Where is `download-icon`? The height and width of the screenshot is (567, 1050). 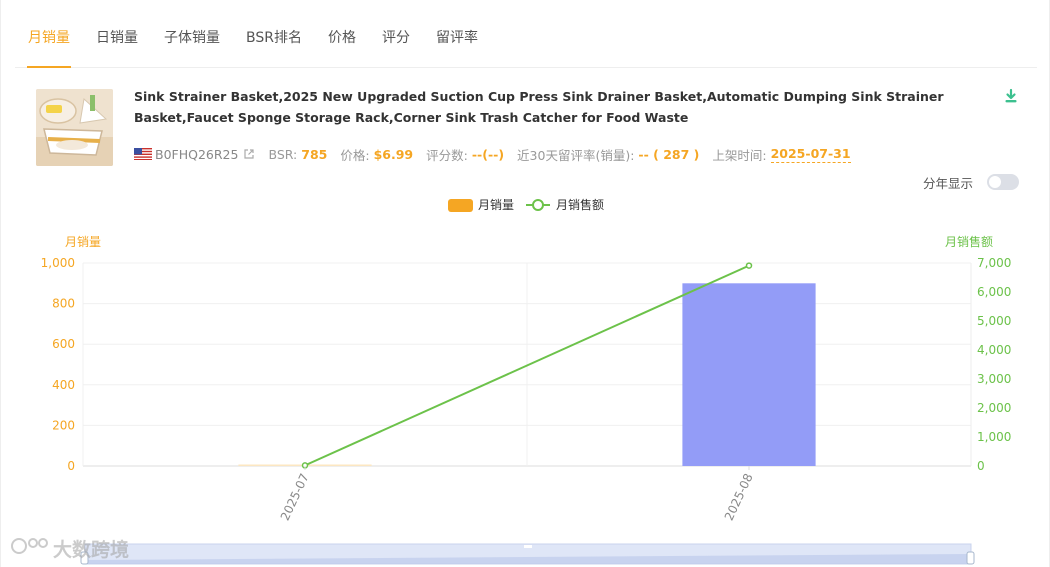 download-icon is located at coordinates (1011, 96).